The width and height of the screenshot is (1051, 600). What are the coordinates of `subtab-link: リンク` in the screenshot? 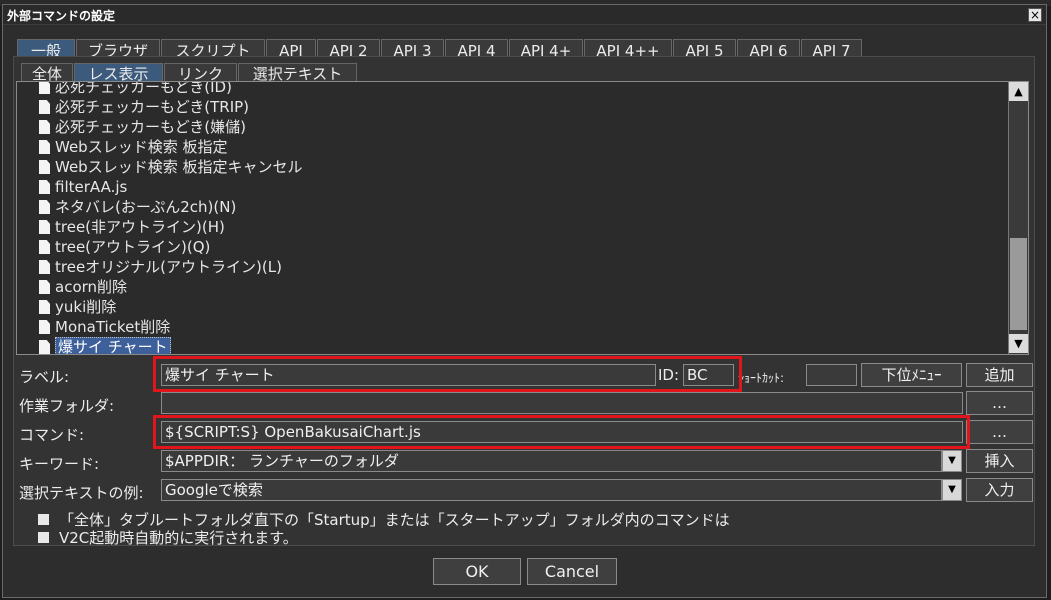 It's located at (200, 73).